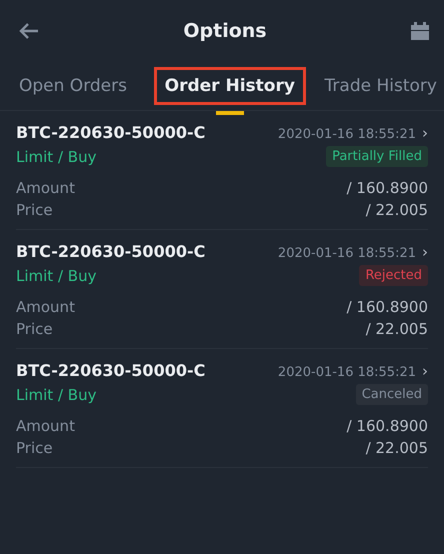  What do you see at coordinates (377, 156) in the screenshot?
I see `status-badge: Partially Filled` at bounding box center [377, 156].